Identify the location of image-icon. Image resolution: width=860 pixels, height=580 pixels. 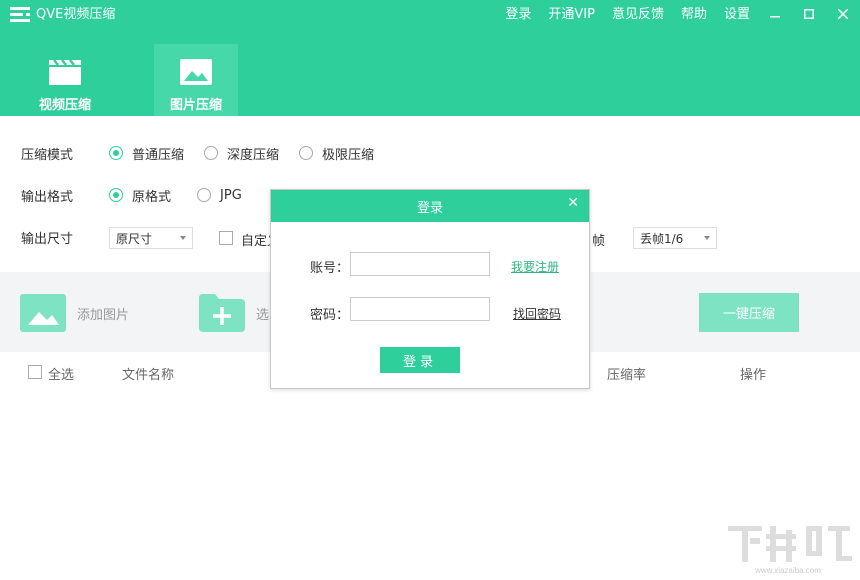
(196, 72).